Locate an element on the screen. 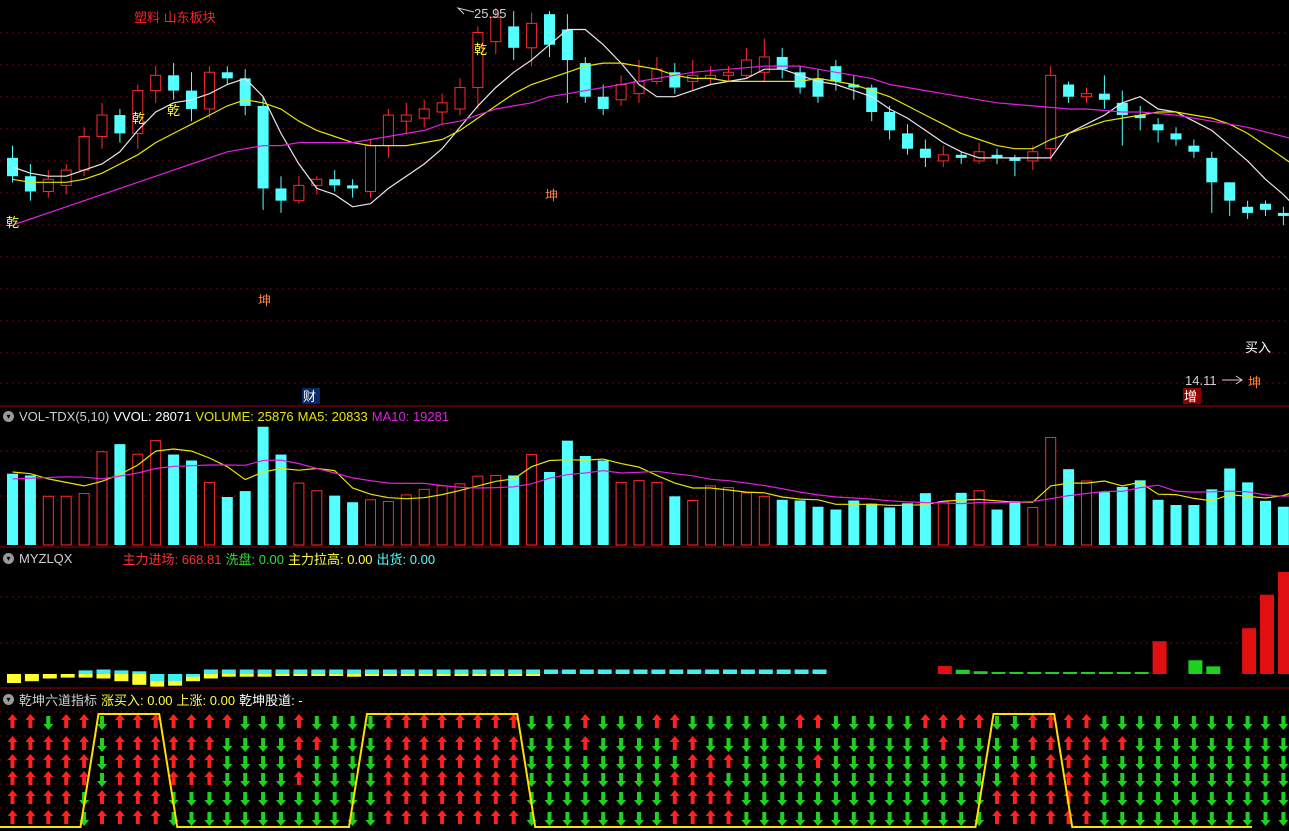  qian-marker: 乾 is located at coordinates (138, 118).